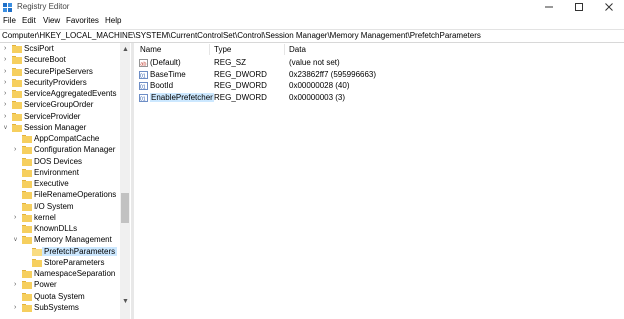 This screenshot has height=319, width=624. I want to click on column-header-name: Name, so click(150, 49).